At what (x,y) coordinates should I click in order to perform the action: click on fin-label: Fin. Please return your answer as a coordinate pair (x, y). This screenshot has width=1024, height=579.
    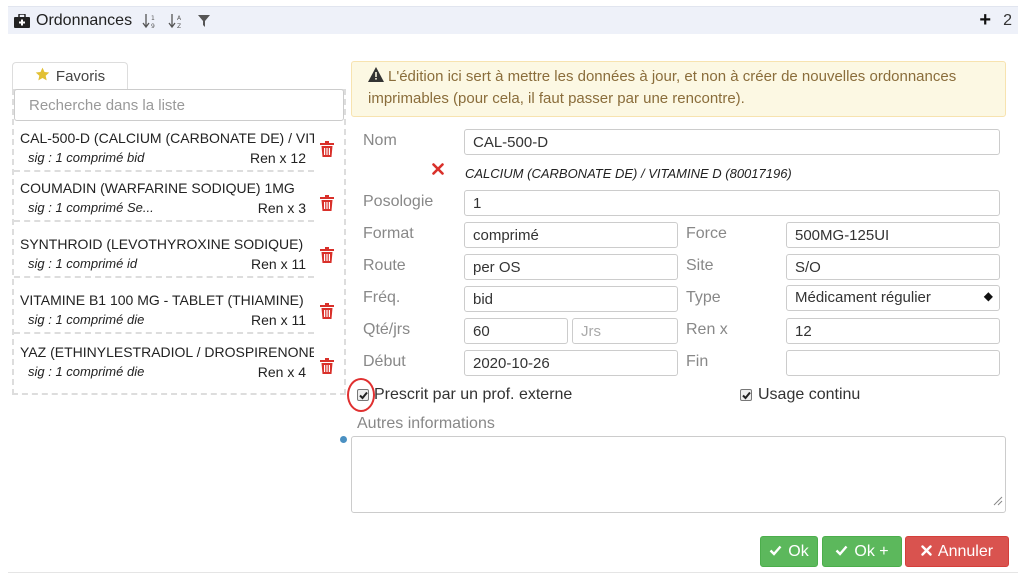
    Looking at the image, I should click on (697, 361).